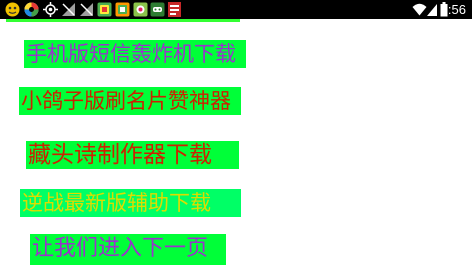 Image resolution: width=472 pixels, height=265 pixels. What do you see at coordinates (31, 9) in the screenshot?
I see `palette-icon` at bounding box center [31, 9].